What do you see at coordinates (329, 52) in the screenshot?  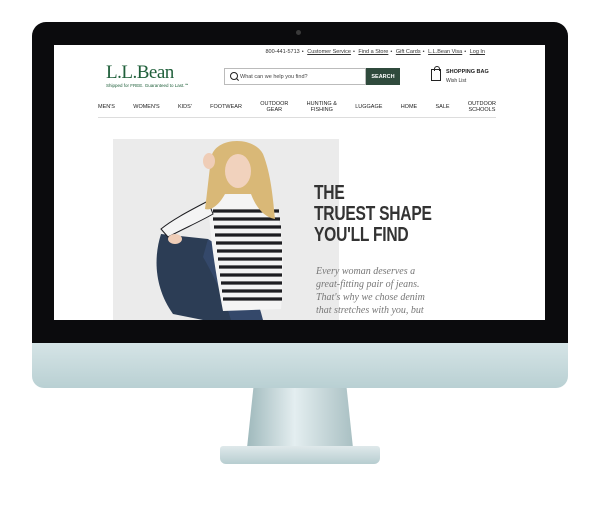 I see `customer-service-link: Customer Service` at bounding box center [329, 52].